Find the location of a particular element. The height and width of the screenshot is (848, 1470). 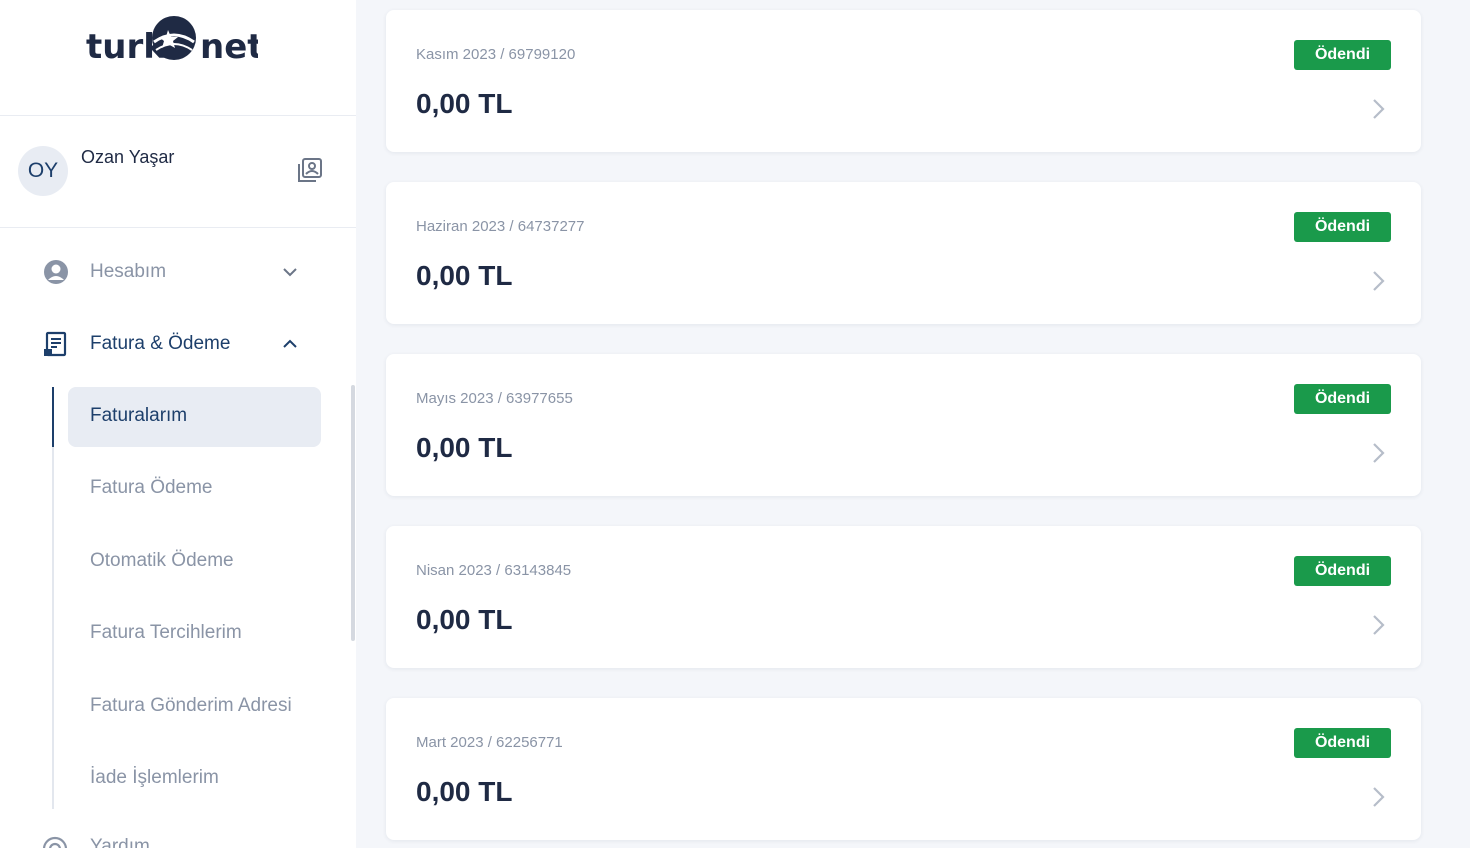

sidebar-item-invoice-payment: Fatura Ödeme is located at coordinates (194, 489).